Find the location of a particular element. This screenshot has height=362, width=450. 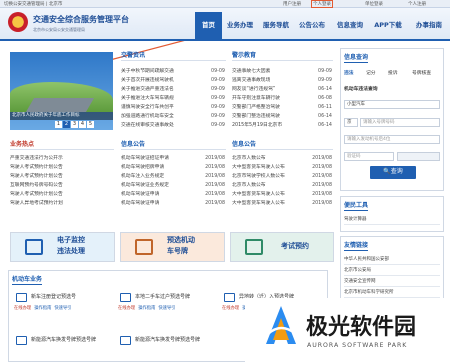

engine-number-input: 请输入发动机号后4位 is located at coordinates (392, 139).